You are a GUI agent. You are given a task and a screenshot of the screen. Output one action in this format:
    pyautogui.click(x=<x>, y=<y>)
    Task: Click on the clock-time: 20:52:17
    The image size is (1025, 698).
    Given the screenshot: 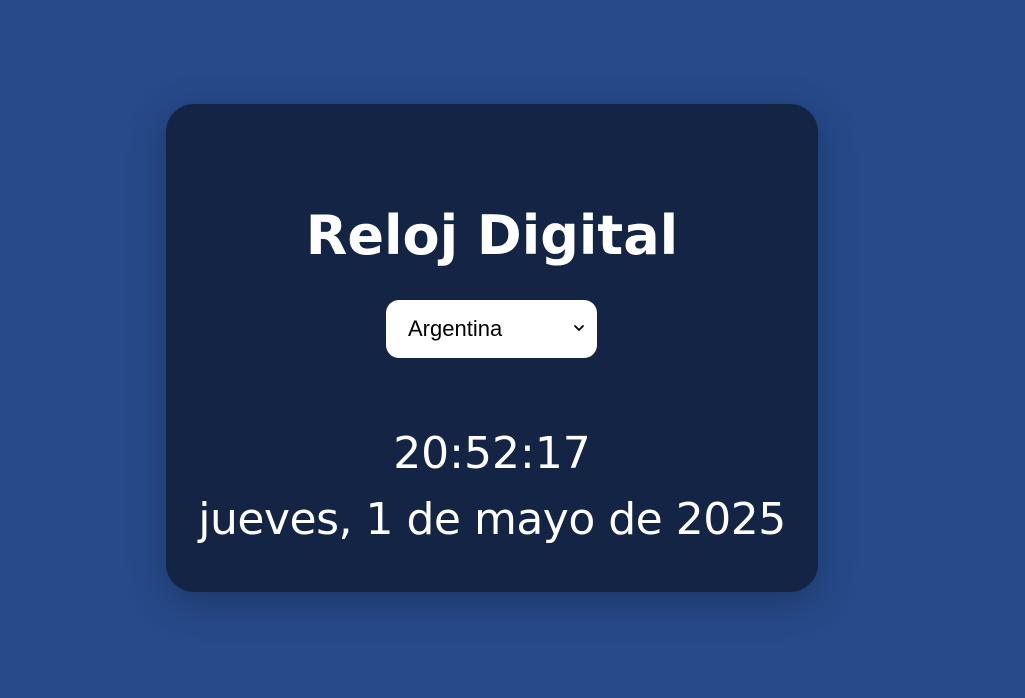 What is the action you would take?
    pyautogui.click(x=492, y=453)
    